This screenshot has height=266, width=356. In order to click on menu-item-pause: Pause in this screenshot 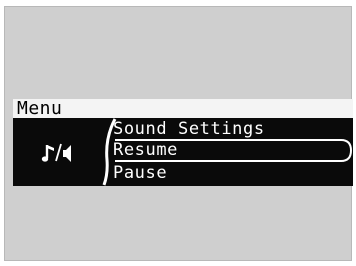, I will do `click(140, 173)`.